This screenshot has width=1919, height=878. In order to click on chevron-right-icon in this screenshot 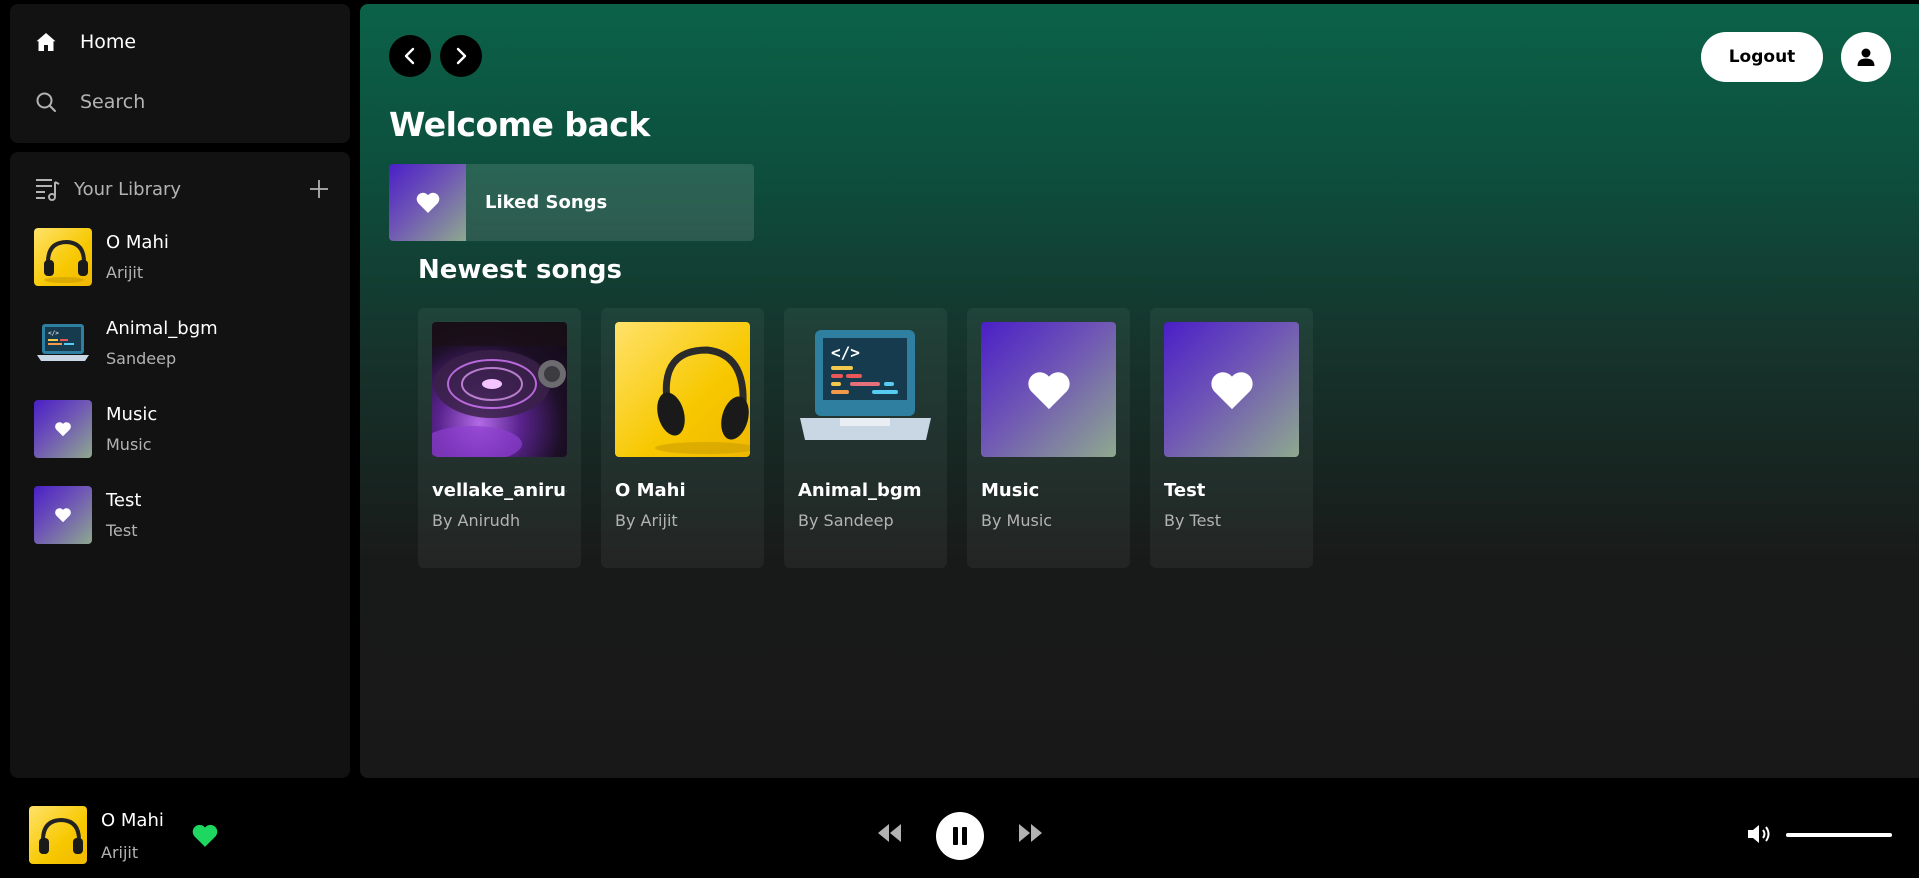, I will do `click(461, 56)`.